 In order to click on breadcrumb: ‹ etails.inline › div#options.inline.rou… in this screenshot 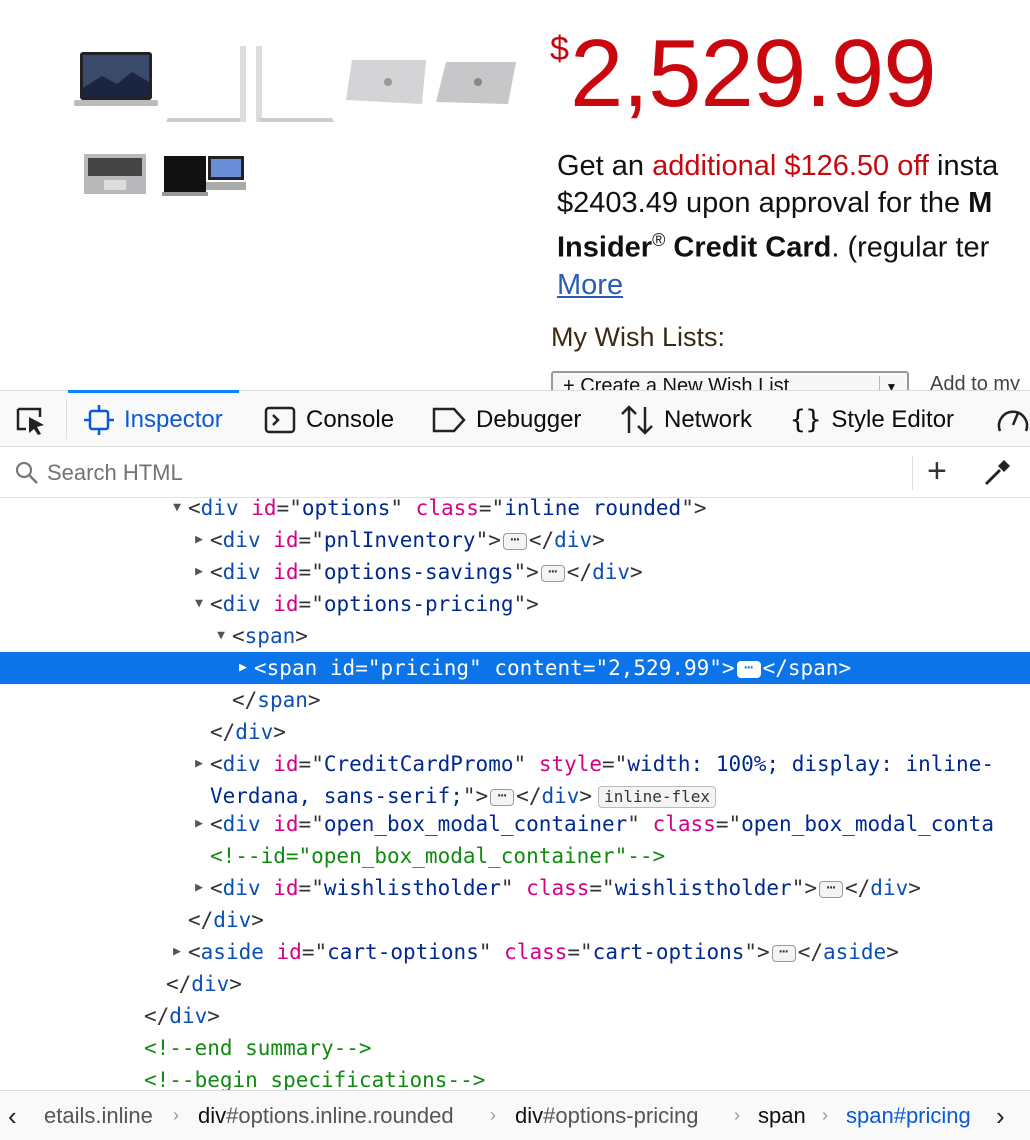, I will do `click(515, 1115)`.